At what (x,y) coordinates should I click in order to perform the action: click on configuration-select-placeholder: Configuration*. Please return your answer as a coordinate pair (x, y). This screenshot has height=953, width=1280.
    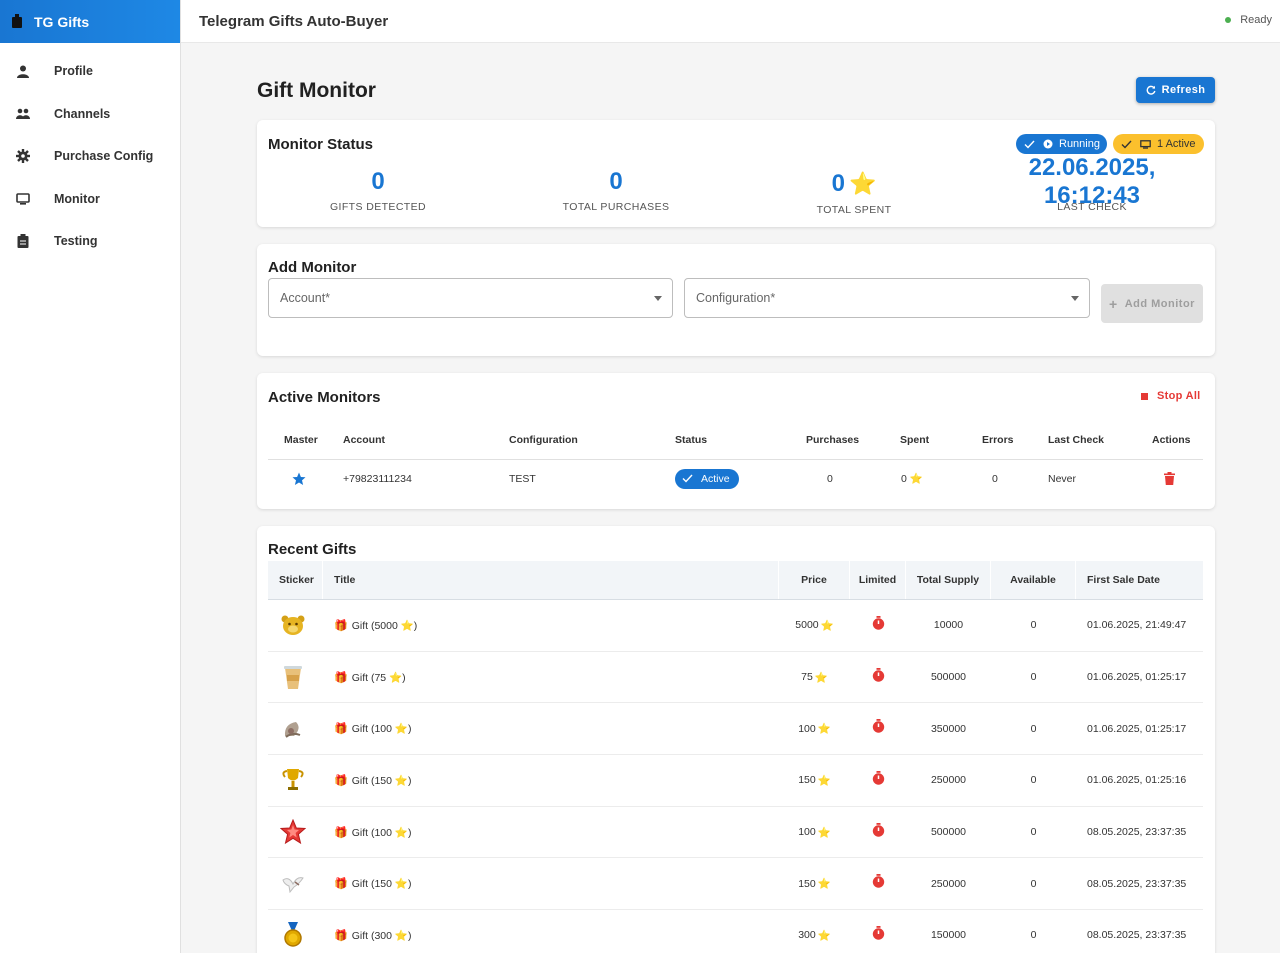
    Looking at the image, I should click on (736, 298).